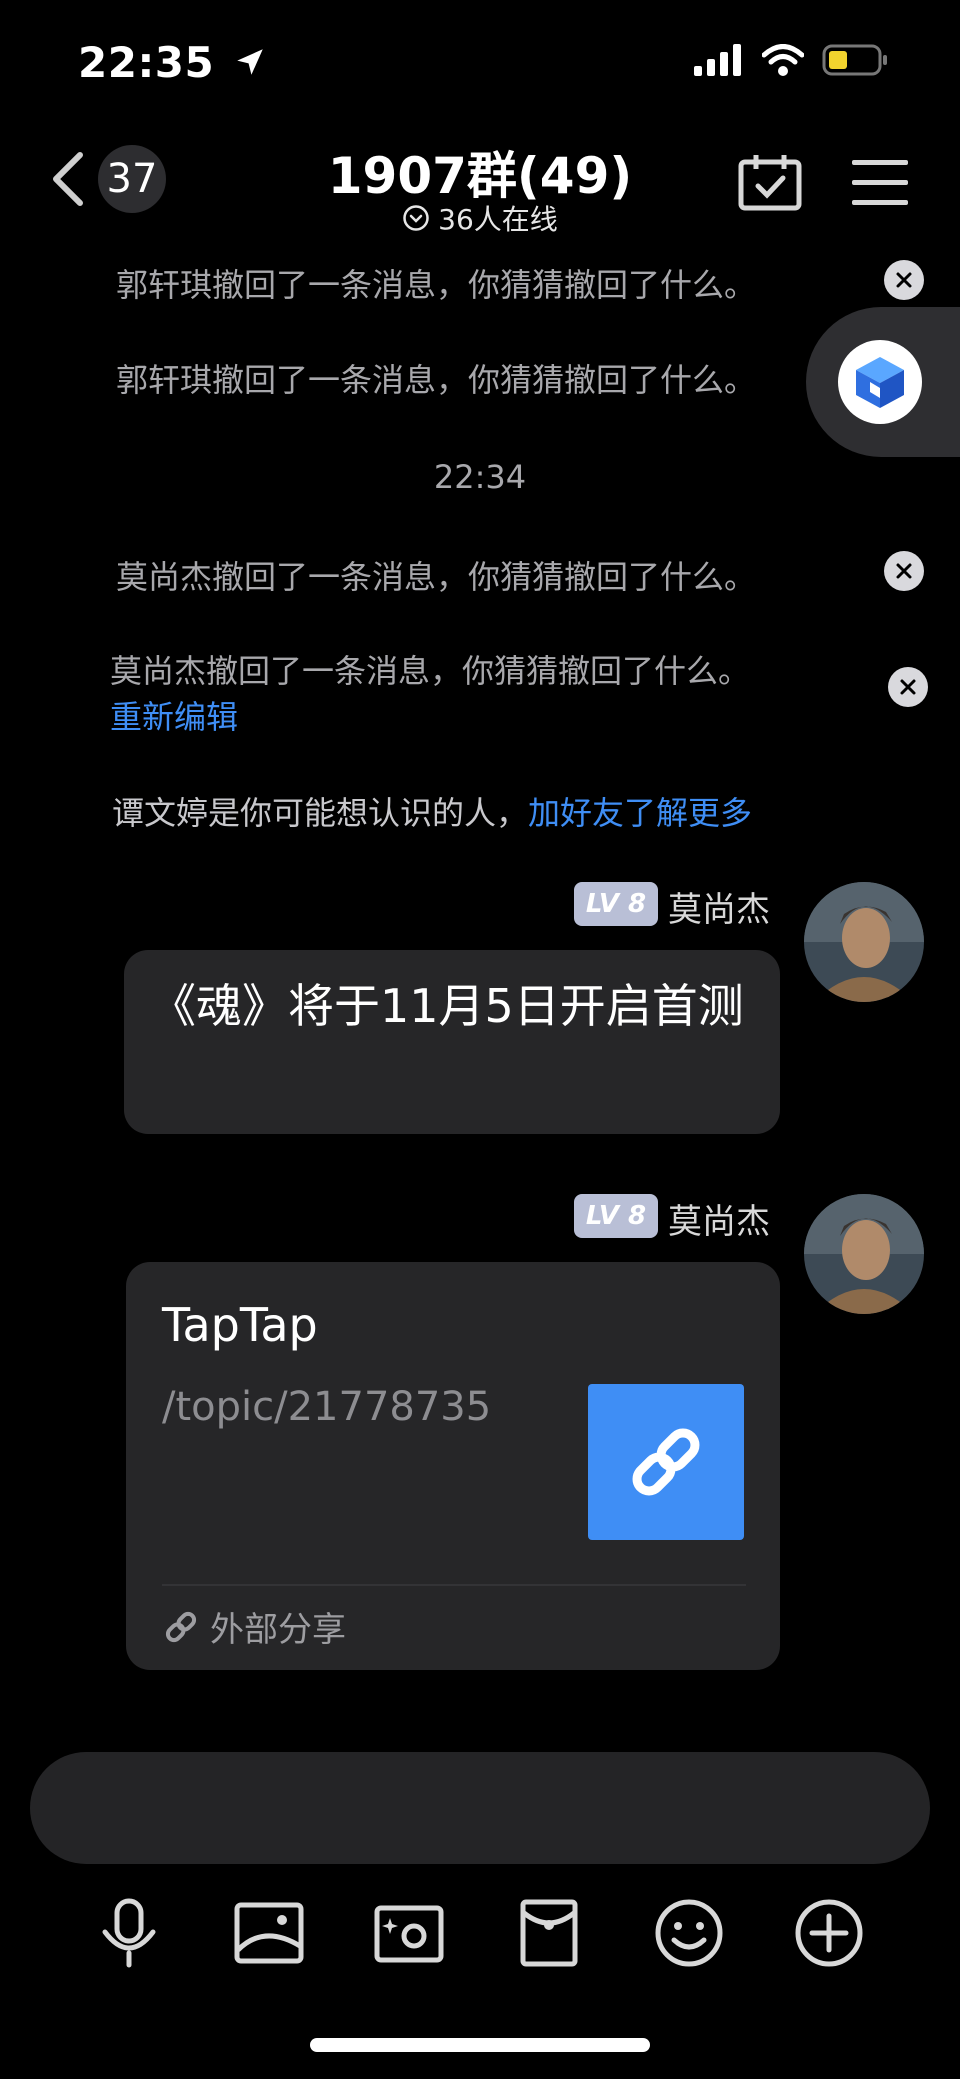  What do you see at coordinates (172, 62) in the screenshot?
I see `status-time: 22:35` at bounding box center [172, 62].